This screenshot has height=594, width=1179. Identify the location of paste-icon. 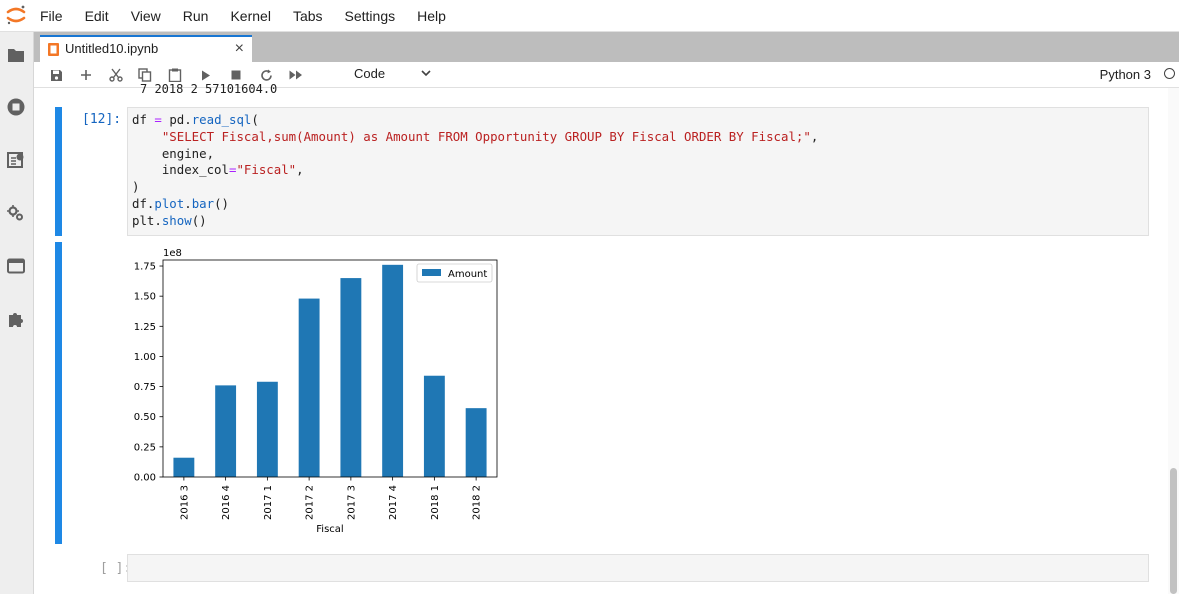
(175, 75).